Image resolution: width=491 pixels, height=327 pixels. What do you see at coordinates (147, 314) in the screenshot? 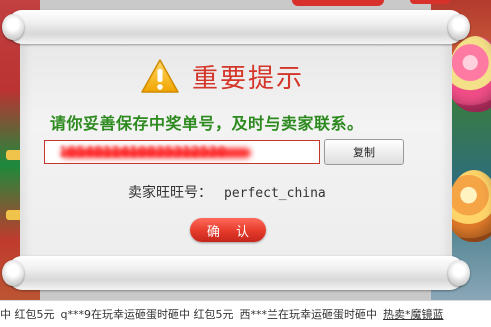
I see `ticker-item: q***9在玩幸运砸蛋时砸中 红包5元` at bounding box center [147, 314].